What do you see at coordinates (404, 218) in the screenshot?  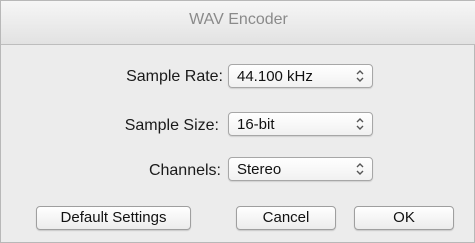 I see `ok-button: OK` at bounding box center [404, 218].